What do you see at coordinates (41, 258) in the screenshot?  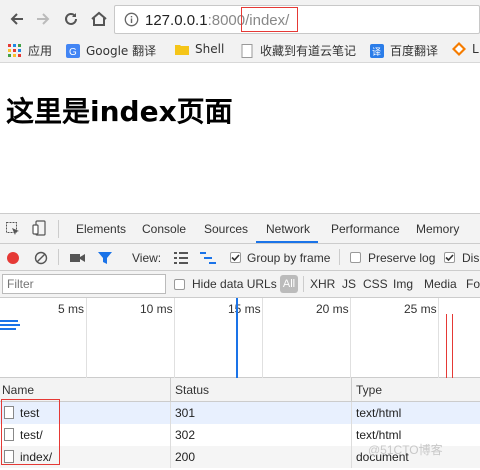 I see `clear-icon` at bounding box center [41, 258].